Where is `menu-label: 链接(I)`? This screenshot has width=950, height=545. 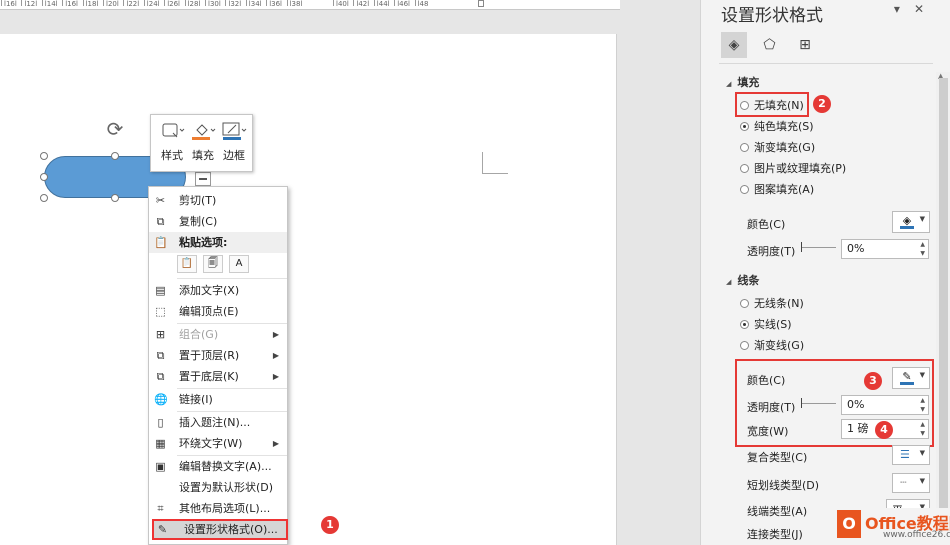 menu-label: 链接(I) is located at coordinates (196, 399).